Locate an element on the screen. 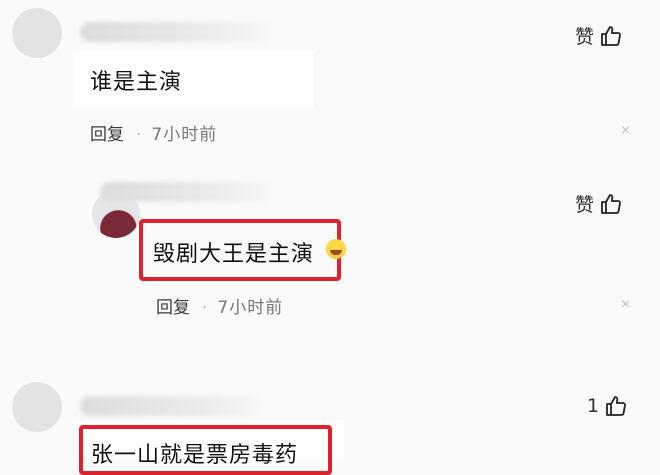 The width and height of the screenshot is (660, 475). like-count: 1 is located at coordinates (593, 406).